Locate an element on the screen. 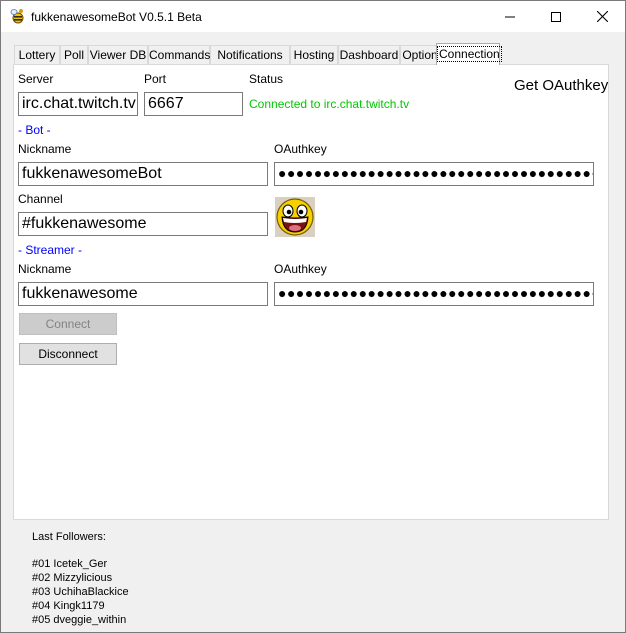 The width and height of the screenshot is (626, 633). streamer-section-label: - Streamer - is located at coordinates (50, 250).